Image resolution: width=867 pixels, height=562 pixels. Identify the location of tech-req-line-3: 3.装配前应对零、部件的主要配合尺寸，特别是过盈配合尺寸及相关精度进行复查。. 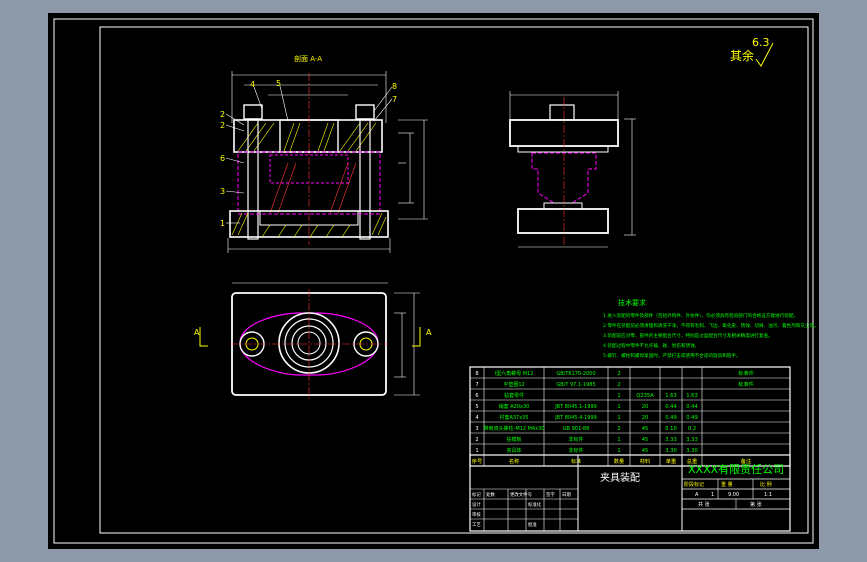
(688, 335).